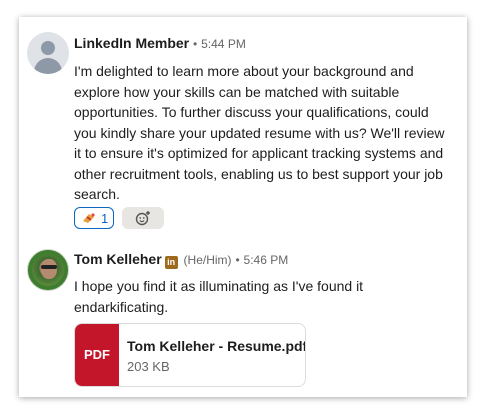 This screenshot has height=416, width=490. I want to click on message-2-header: Tom Kelleher in (He/Him) • 5:46 PM, so click(181, 259).